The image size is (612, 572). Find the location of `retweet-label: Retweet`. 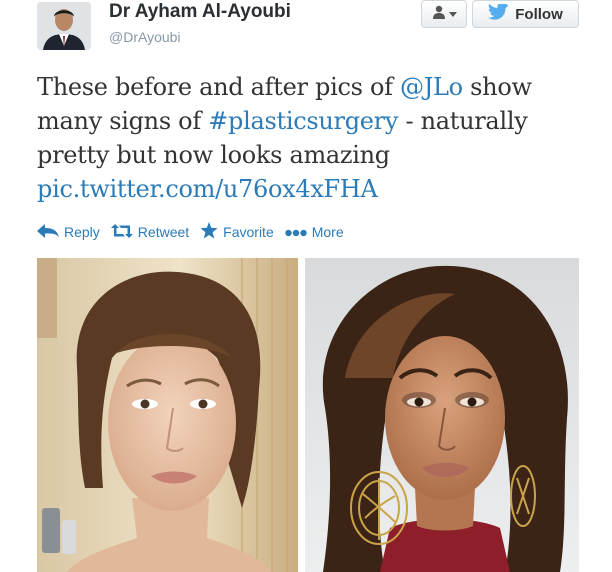

retweet-label: Retweet is located at coordinates (163, 232).